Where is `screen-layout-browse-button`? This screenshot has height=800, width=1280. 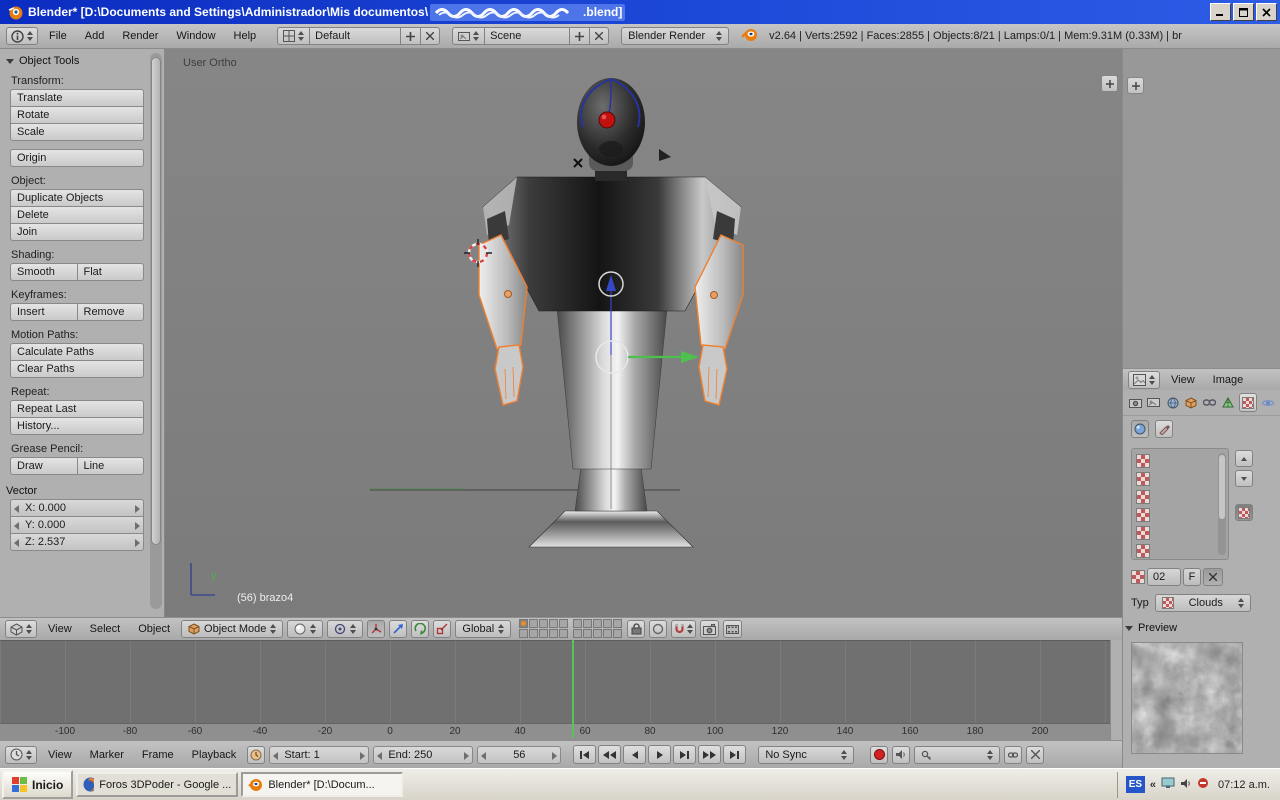
screen-layout-browse-button is located at coordinates (294, 36).